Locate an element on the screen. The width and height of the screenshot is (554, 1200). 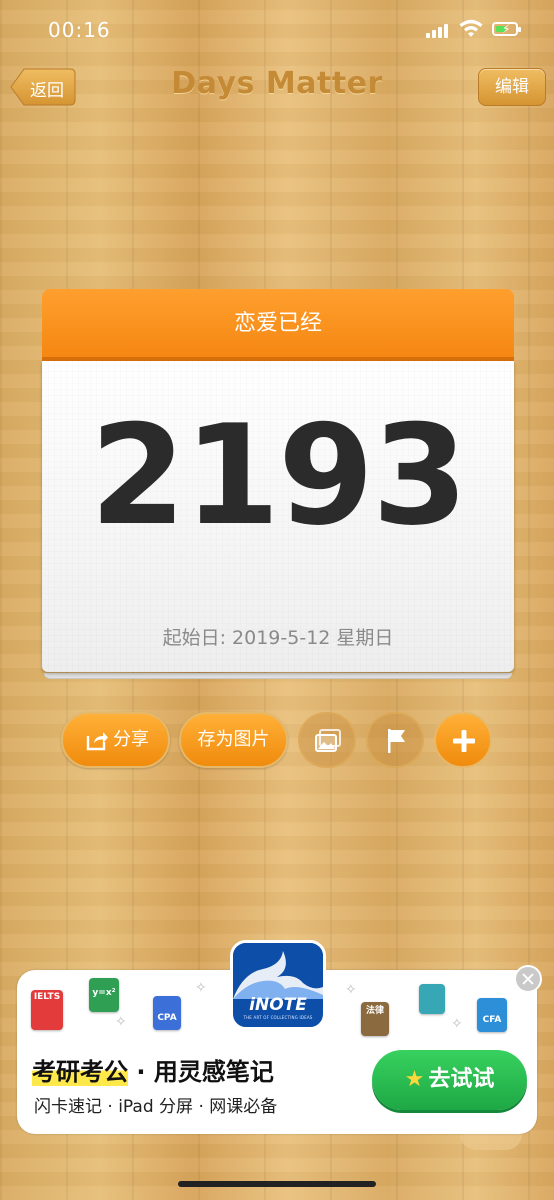
math-sticker: y=x² is located at coordinates (104, 995).